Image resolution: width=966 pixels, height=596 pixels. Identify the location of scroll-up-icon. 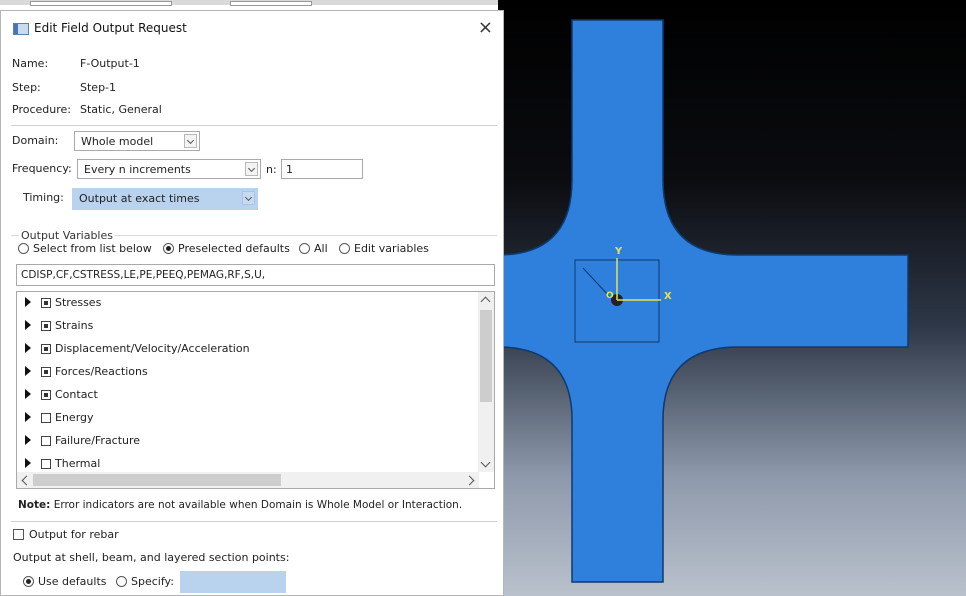
(485, 301).